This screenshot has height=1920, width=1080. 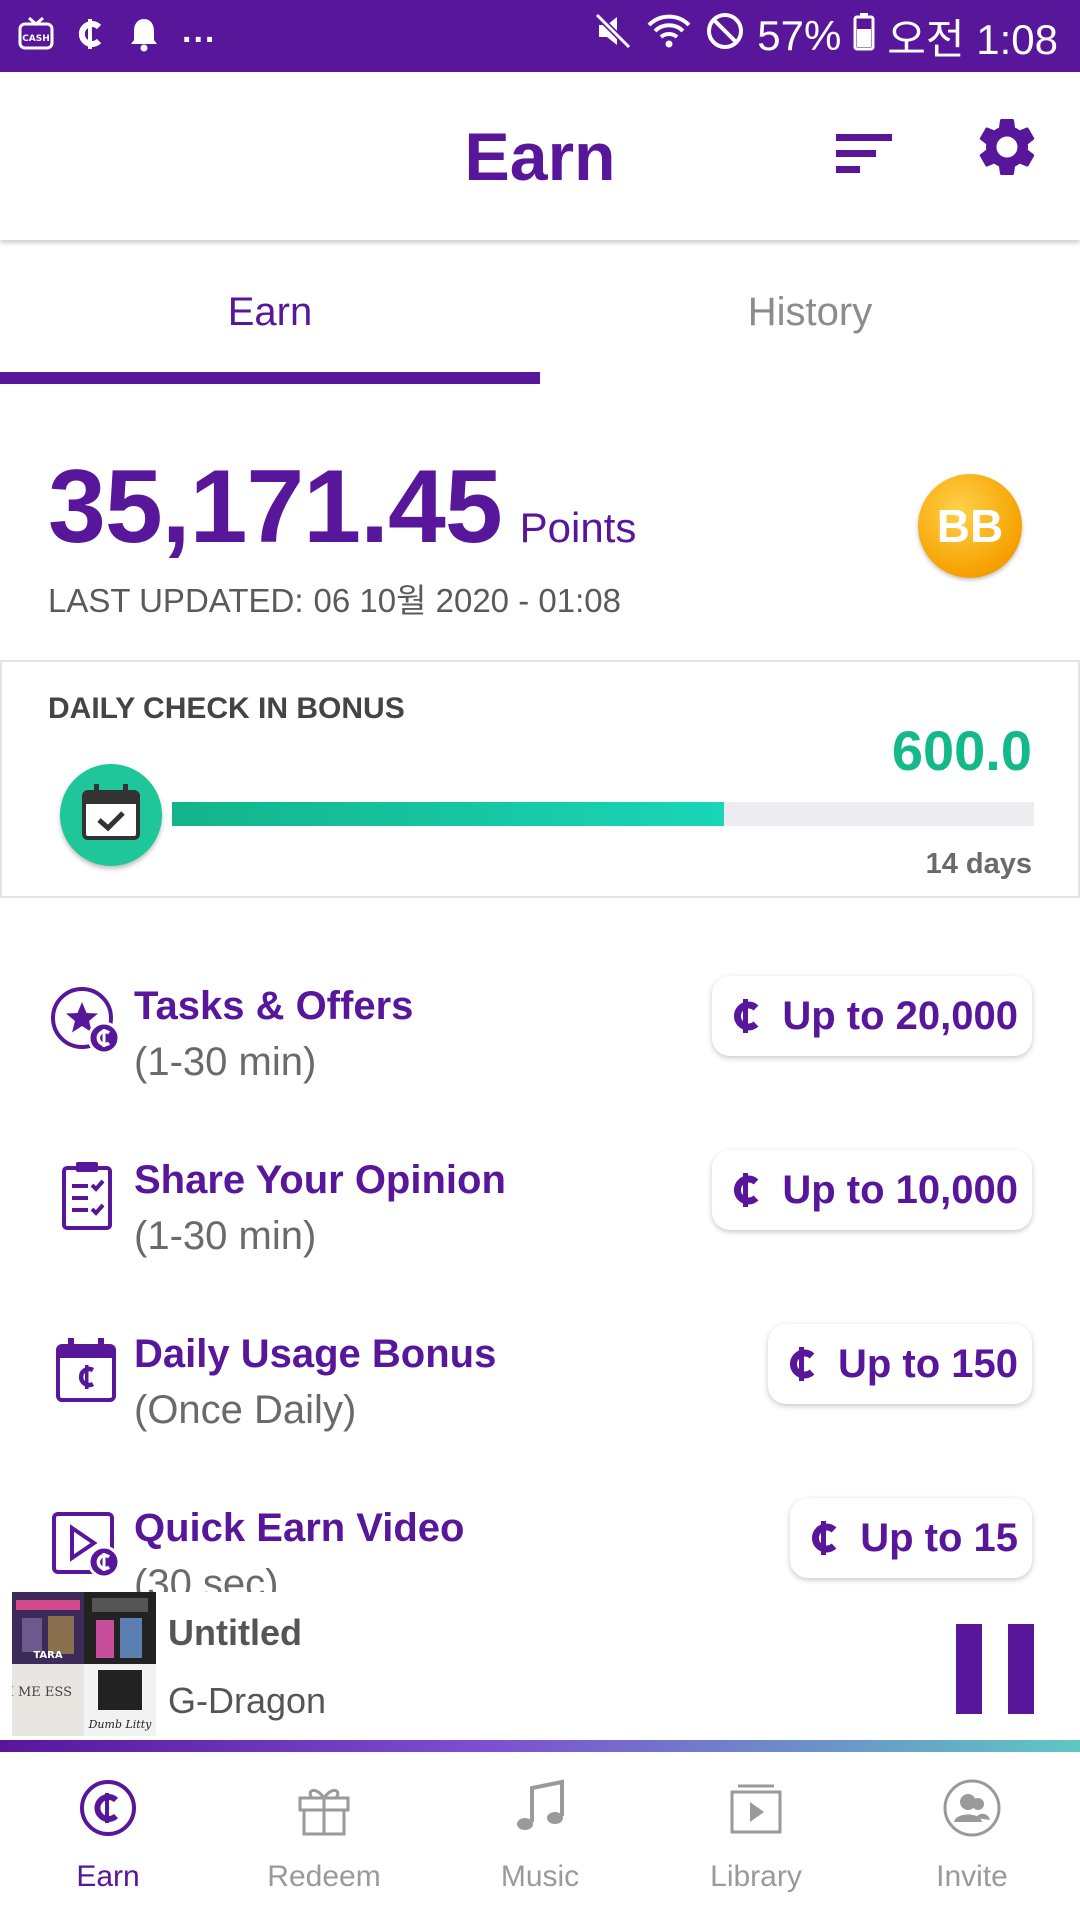 I want to click on nav-label: Invite, so click(x=972, y=1876).